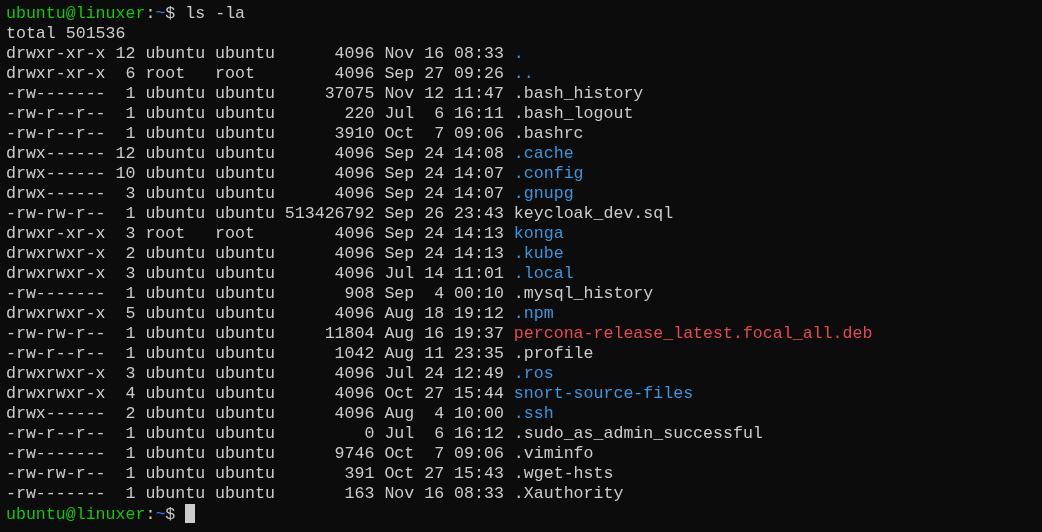 This screenshot has width=1042, height=532. What do you see at coordinates (563, 473) in the screenshot?
I see `file-name: .wget-hsts` at bounding box center [563, 473].